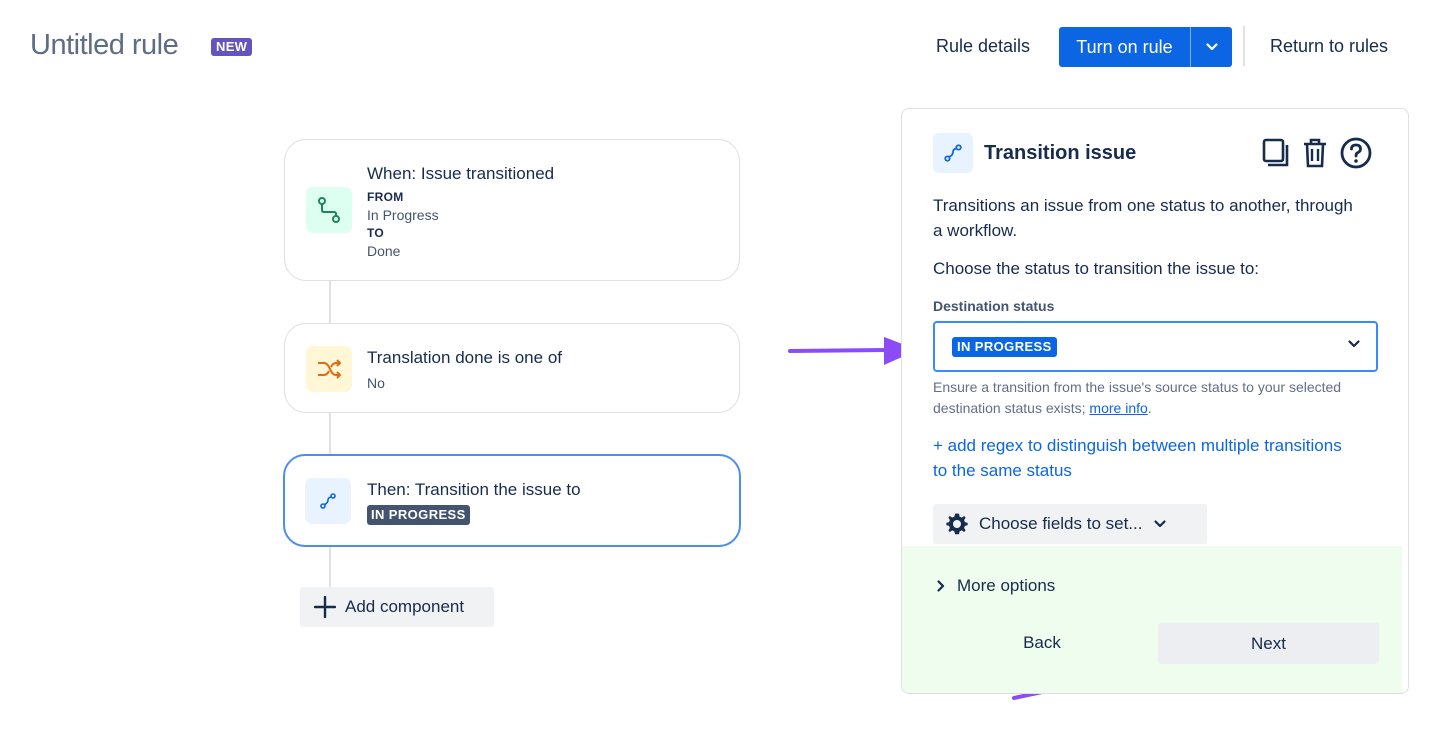 The height and width of the screenshot is (736, 1429). Describe the element at coordinates (994, 306) in the screenshot. I see `destination-status-label: Destination status` at that location.